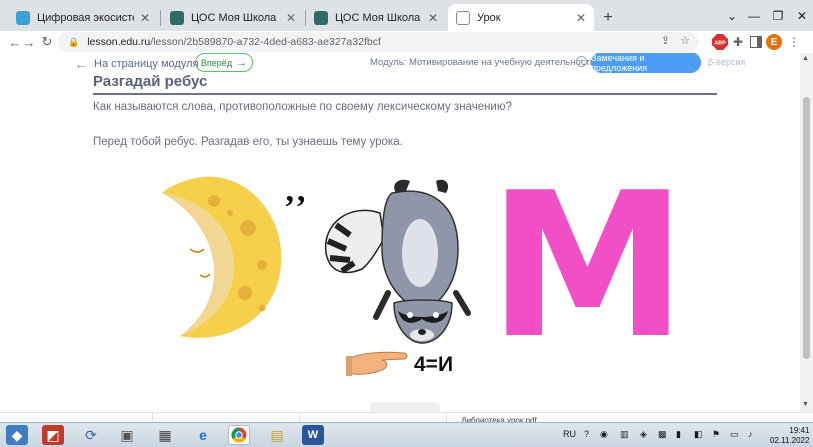 The image size is (813, 447). I want to click on chrome-taskbar-icon, so click(239, 435).